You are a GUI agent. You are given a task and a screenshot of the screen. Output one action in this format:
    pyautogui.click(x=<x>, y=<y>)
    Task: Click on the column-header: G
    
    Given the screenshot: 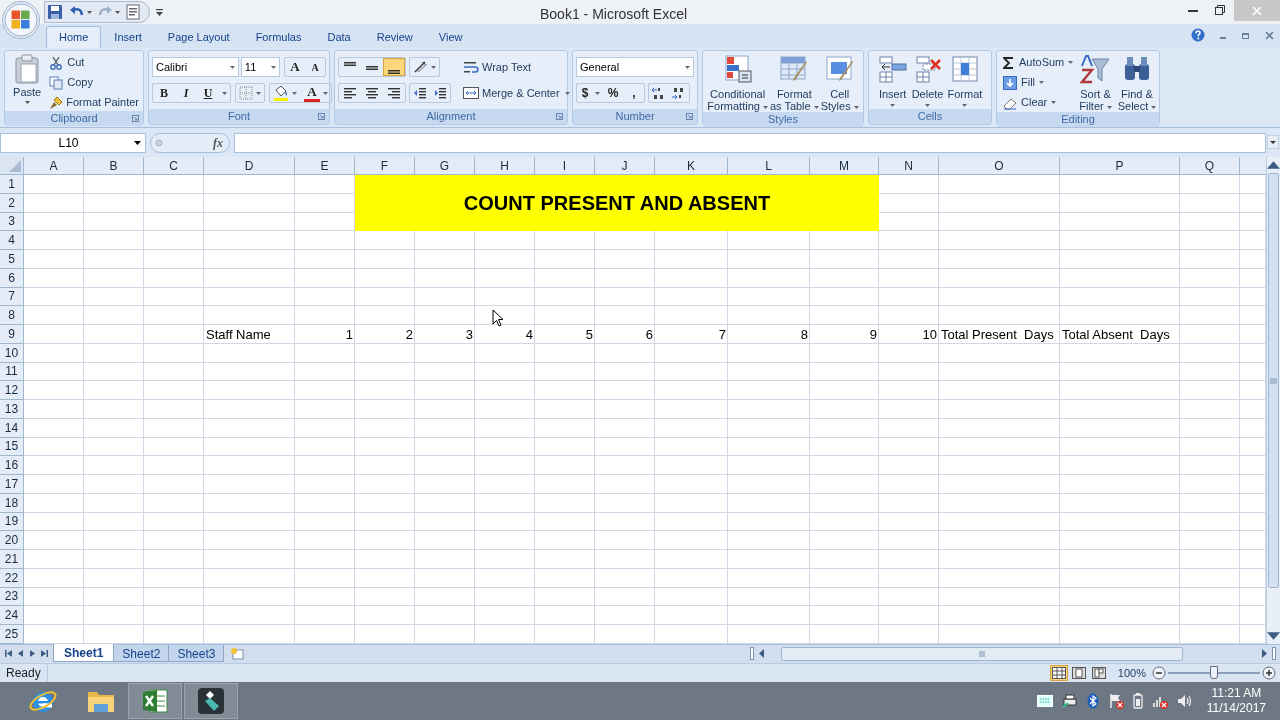 What is the action you would take?
    pyautogui.click(x=445, y=166)
    